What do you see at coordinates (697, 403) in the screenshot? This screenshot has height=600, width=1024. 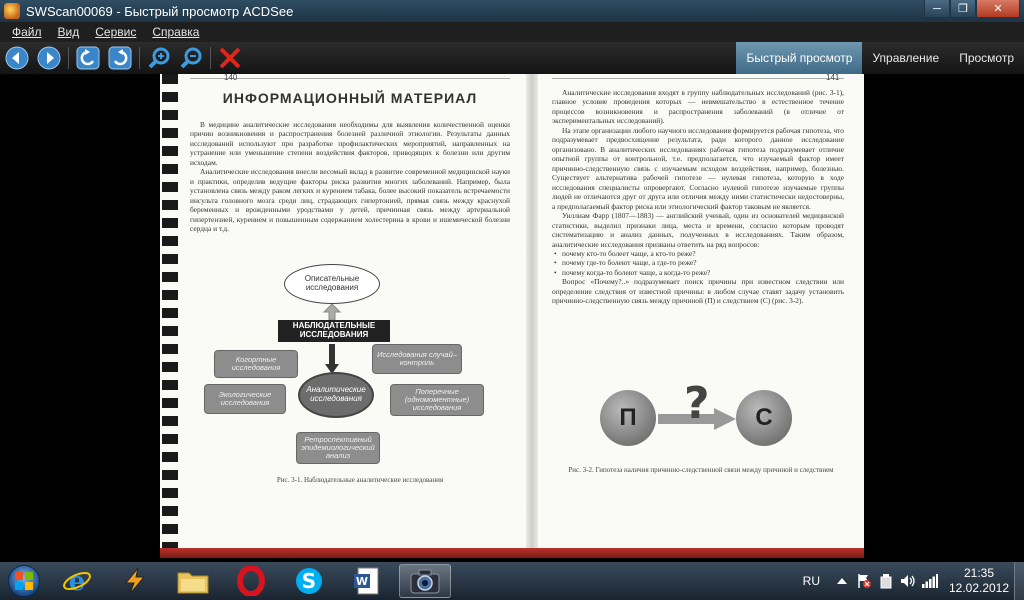 I see `question-mark: ?` at bounding box center [697, 403].